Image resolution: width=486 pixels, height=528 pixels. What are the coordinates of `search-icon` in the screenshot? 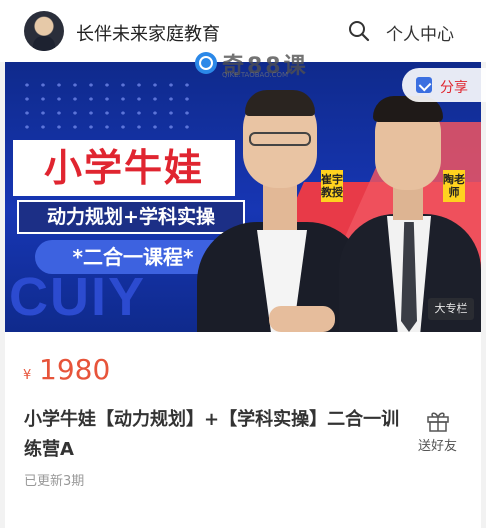 It's located at (359, 31).